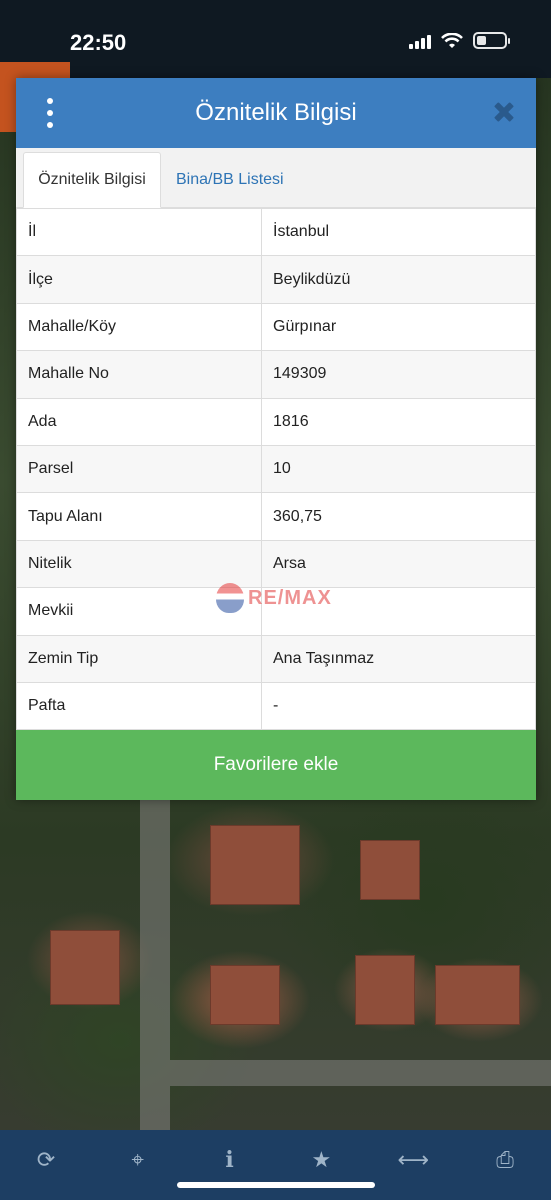  I want to click on table-row: Zemin Tip Ana Taşınmaz, so click(276, 658).